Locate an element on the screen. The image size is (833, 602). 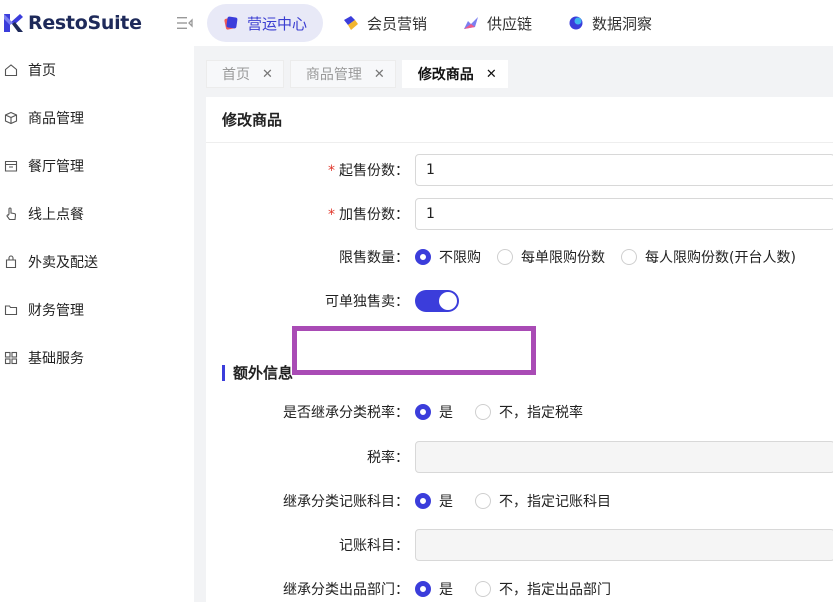
form-row-min-sale: * 起售份数： is located at coordinates (519, 170).